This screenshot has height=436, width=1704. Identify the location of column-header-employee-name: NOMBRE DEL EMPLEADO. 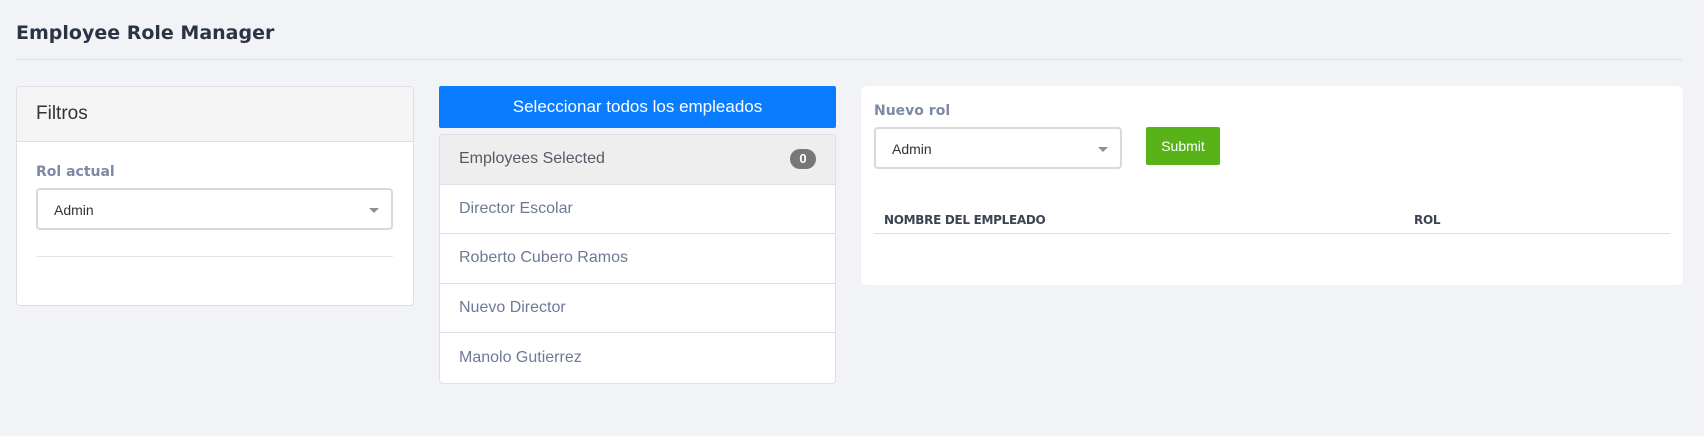
(965, 220).